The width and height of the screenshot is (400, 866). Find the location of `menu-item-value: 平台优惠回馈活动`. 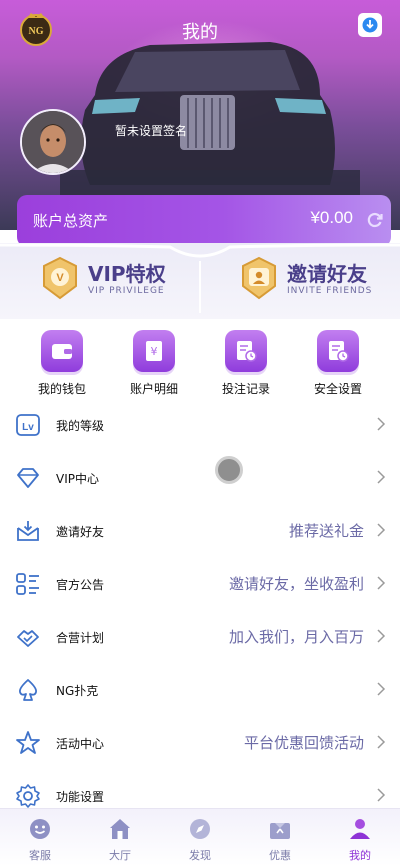

menu-item-value: 平台优惠回馈活动 is located at coordinates (303, 743).